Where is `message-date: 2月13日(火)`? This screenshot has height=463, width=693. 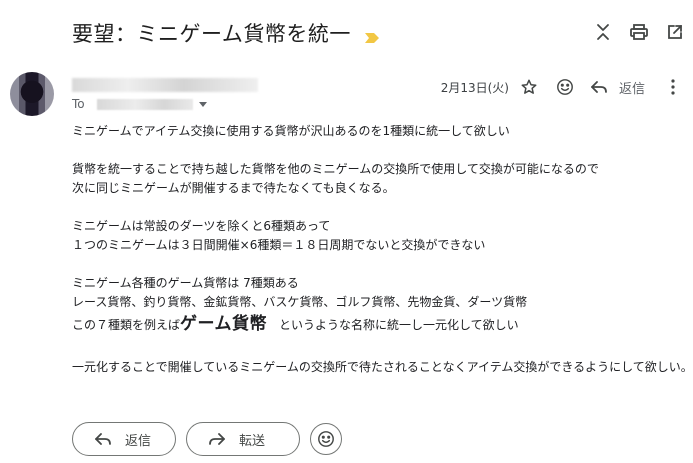
message-date: 2月13日(火) is located at coordinates (474, 87).